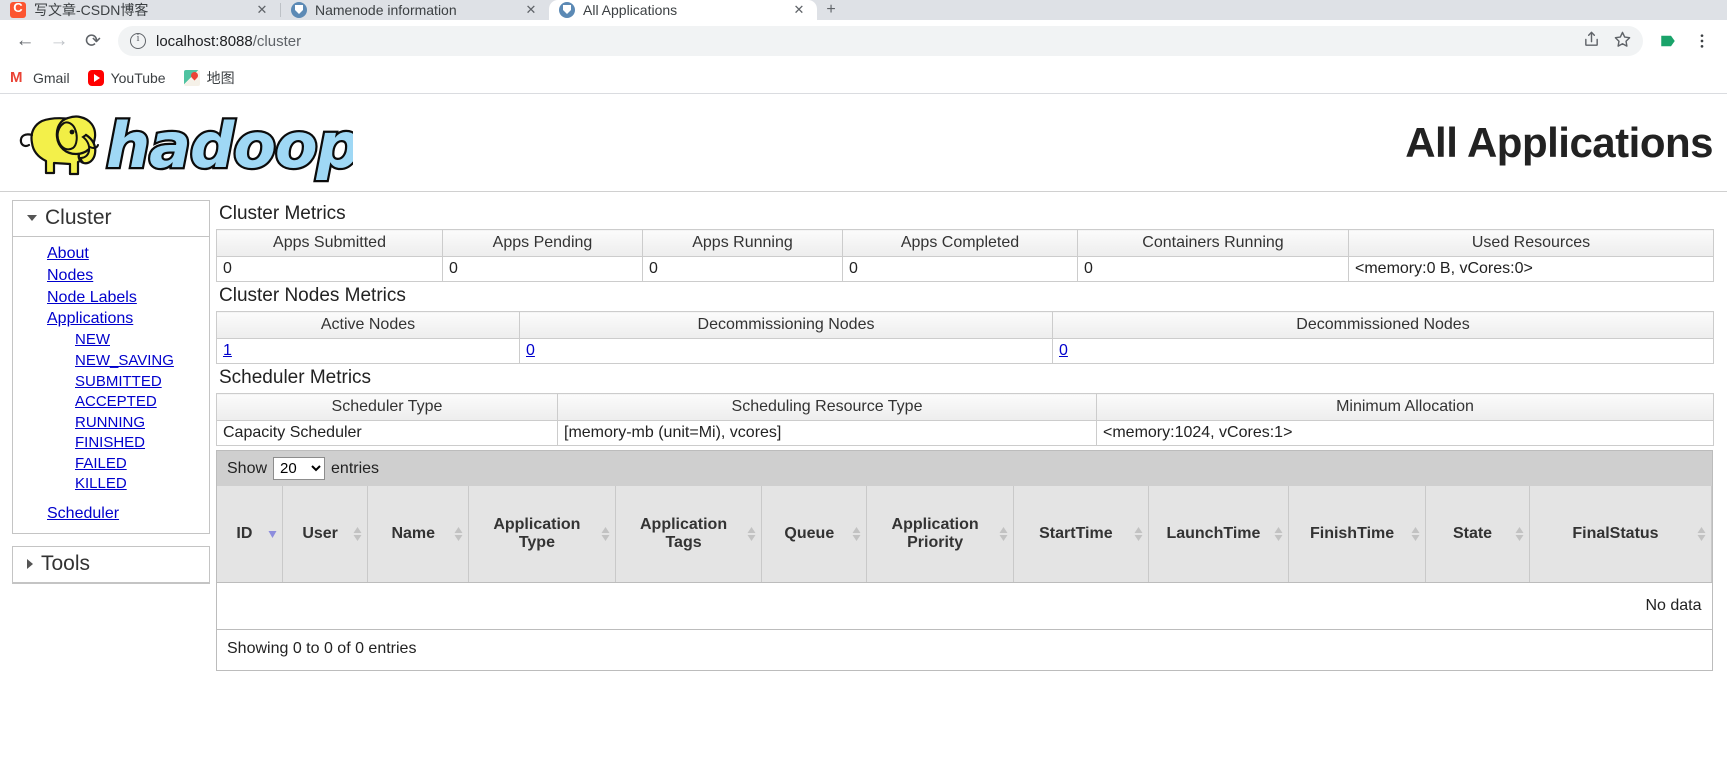  Describe the element at coordinates (329, 243) in the screenshot. I see `column-header-apps-submitted: Apps Submitted` at that location.